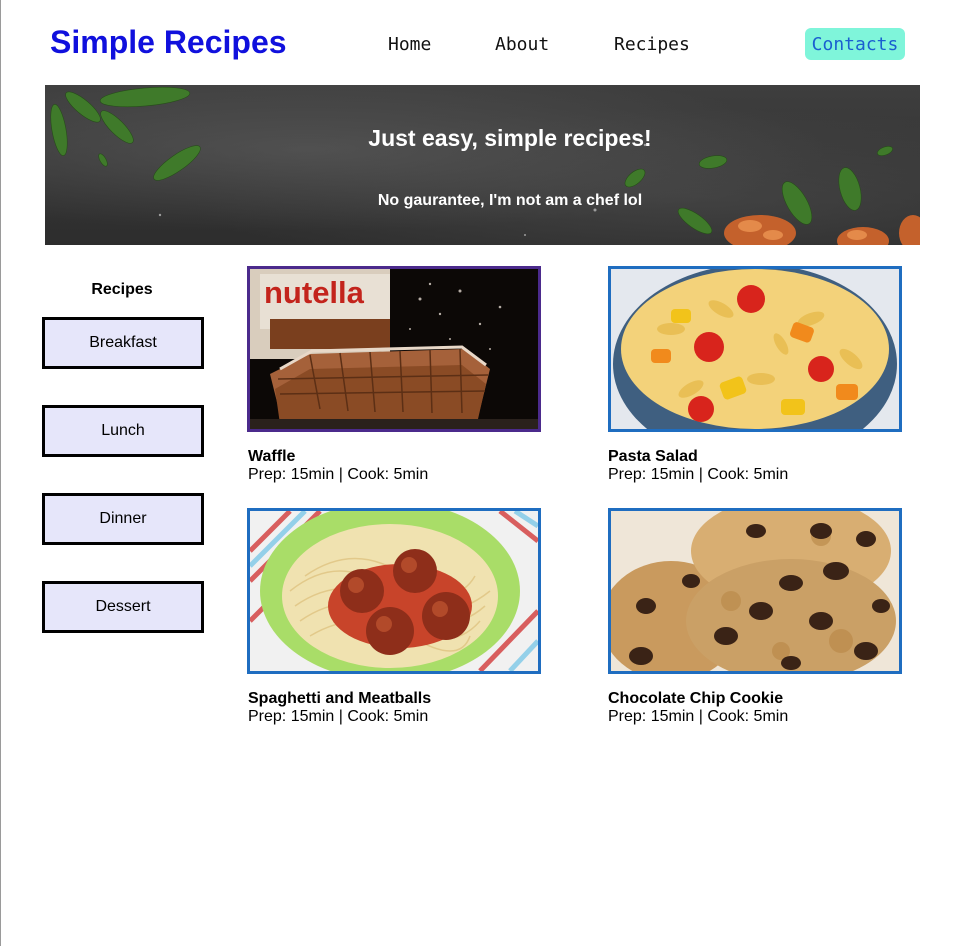 The image size is (959, 946). I want to click on category-lunch-button: Lunch, so click(123, 431).